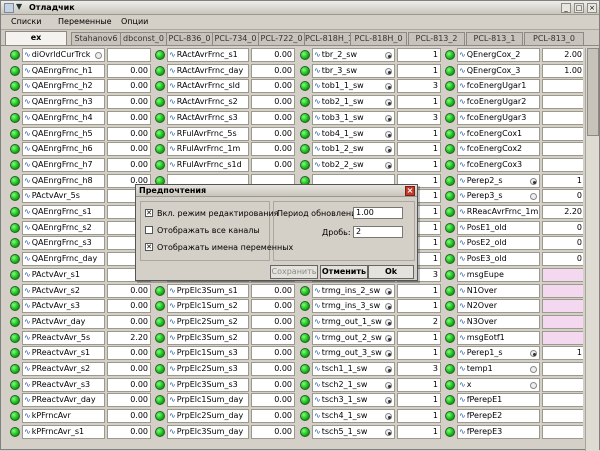 The width and height of the screenshot is (600, 451). What do you see at coordinates (189, 38) in the screenshot?
I see `tab-3: PCL-836_0` at bounding box center [189, 38].